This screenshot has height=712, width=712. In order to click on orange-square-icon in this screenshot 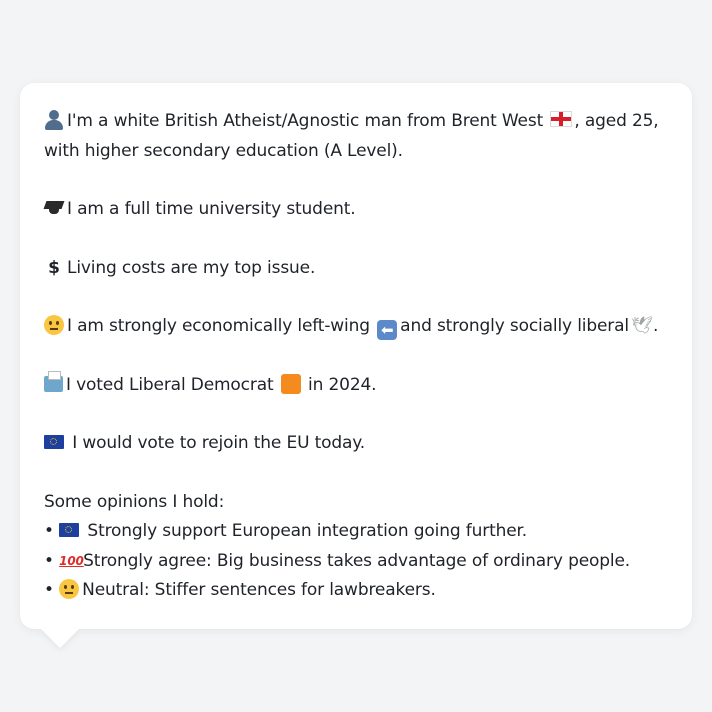, I will do `click(290, 383)`.